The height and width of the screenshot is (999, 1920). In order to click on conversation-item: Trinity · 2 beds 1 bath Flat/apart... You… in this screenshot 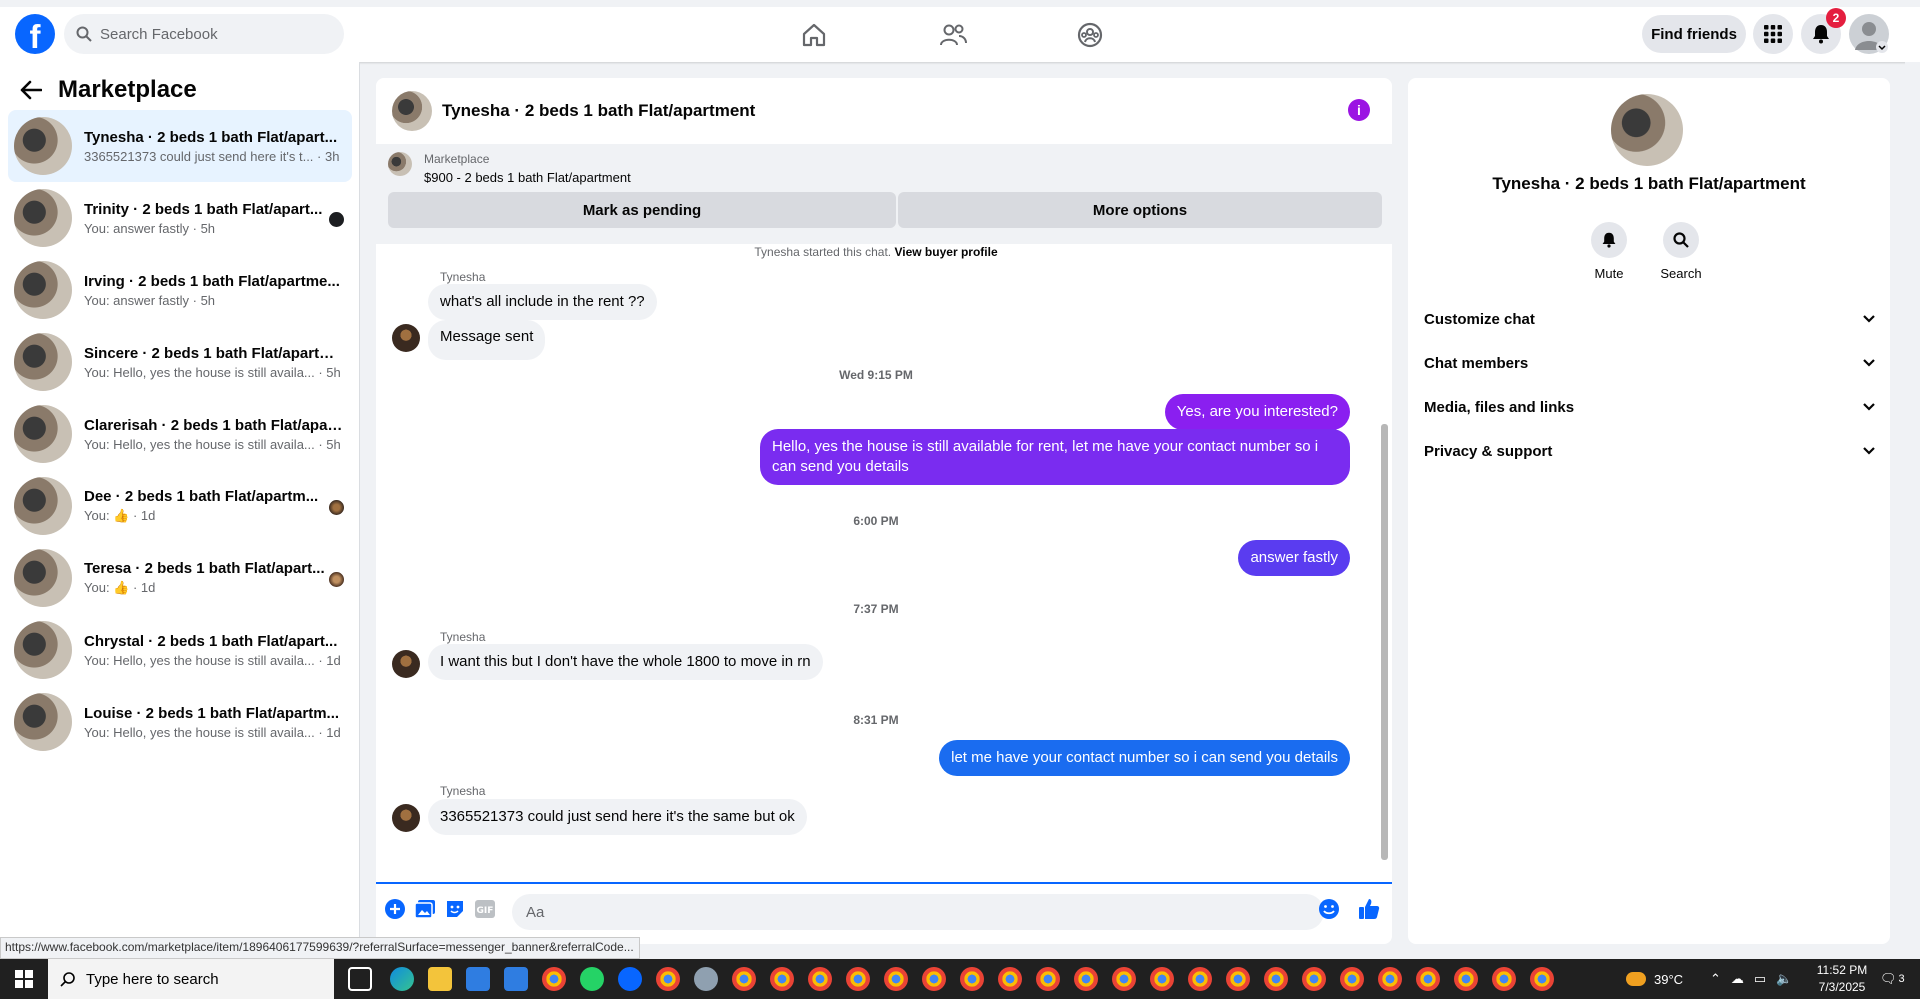, I will do `click(180, 218)`.